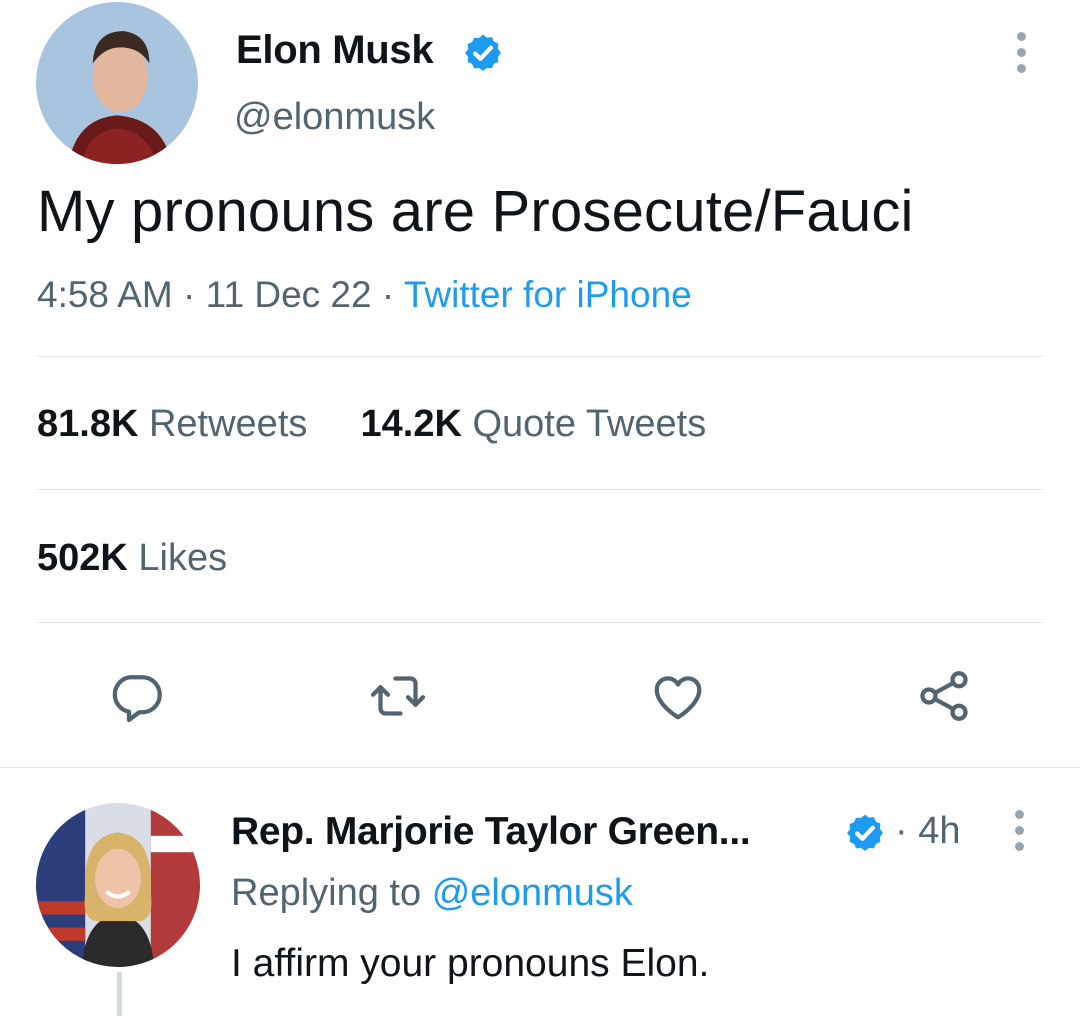  I want to click on stats-row: 81.8K Retweets 14.2K Quote Tweets, so click(371, 424).